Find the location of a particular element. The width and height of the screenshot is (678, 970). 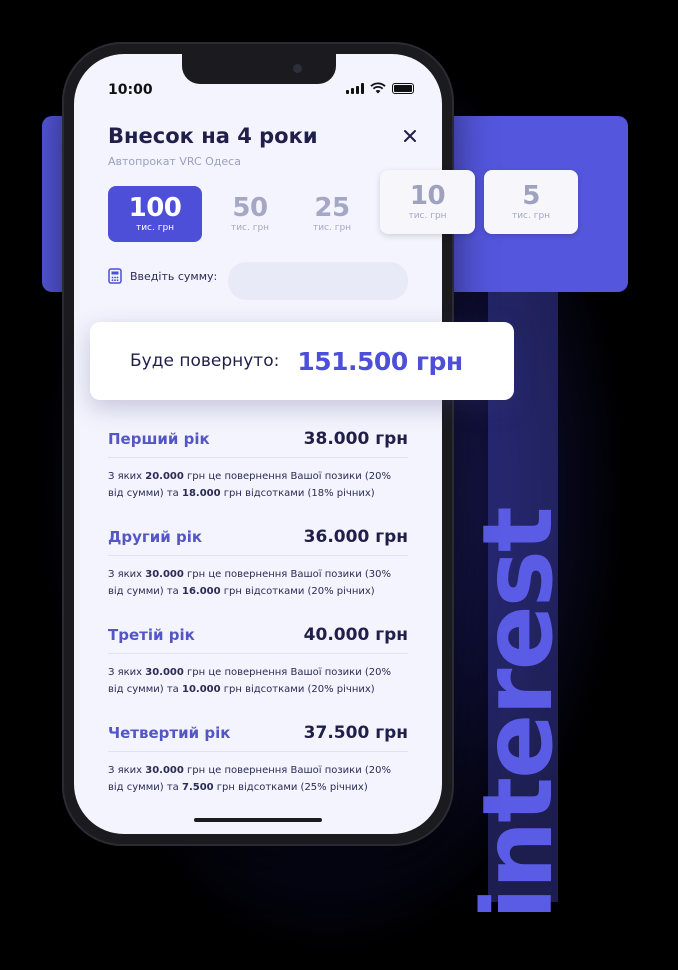

status-icons is located at coordinates (380, 88).